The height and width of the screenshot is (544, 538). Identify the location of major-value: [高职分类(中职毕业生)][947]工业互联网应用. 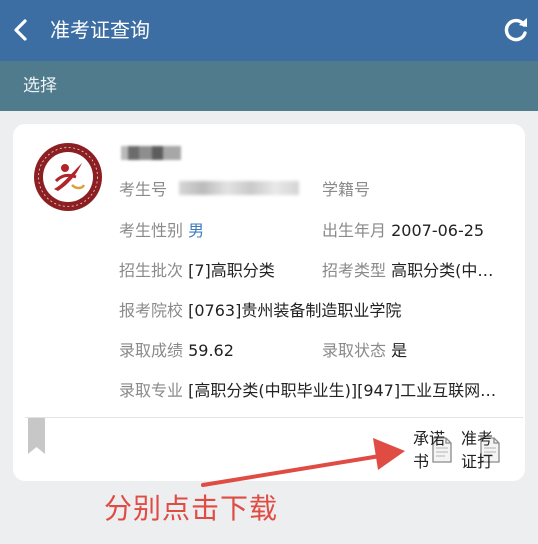
(344, 390).